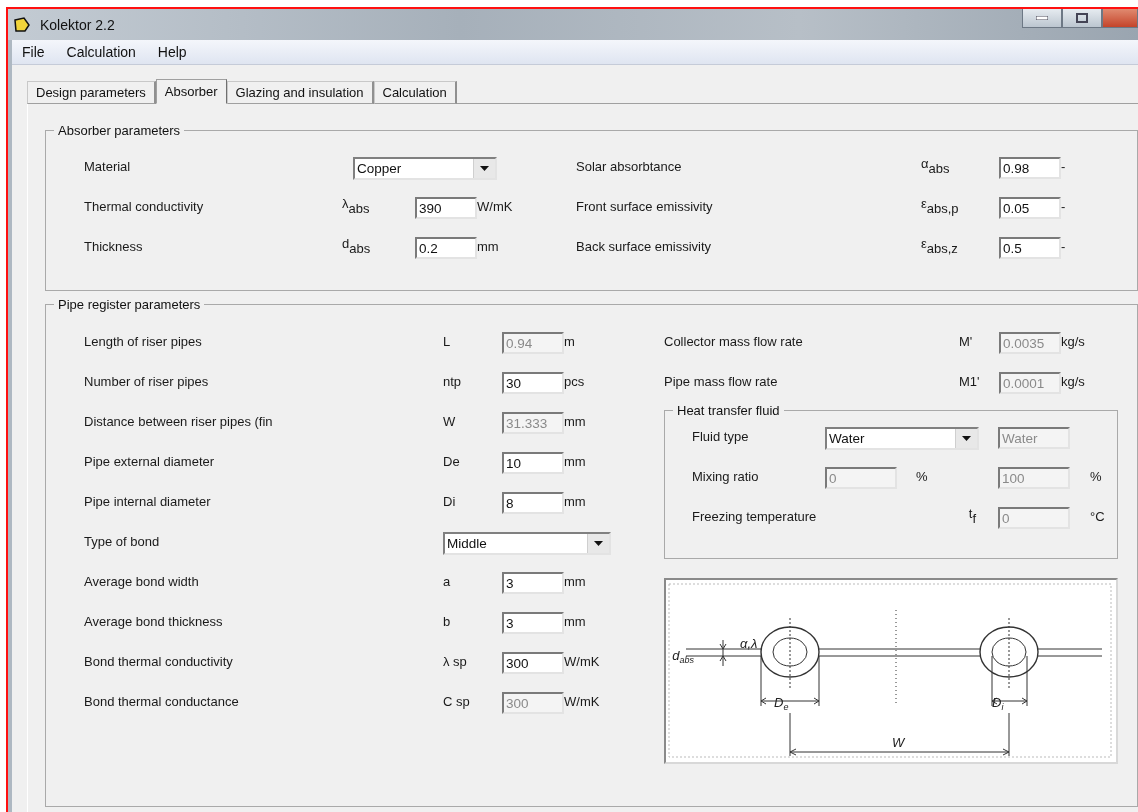  I want to click on field-label: Number of riser pipes, so click(147, 381).